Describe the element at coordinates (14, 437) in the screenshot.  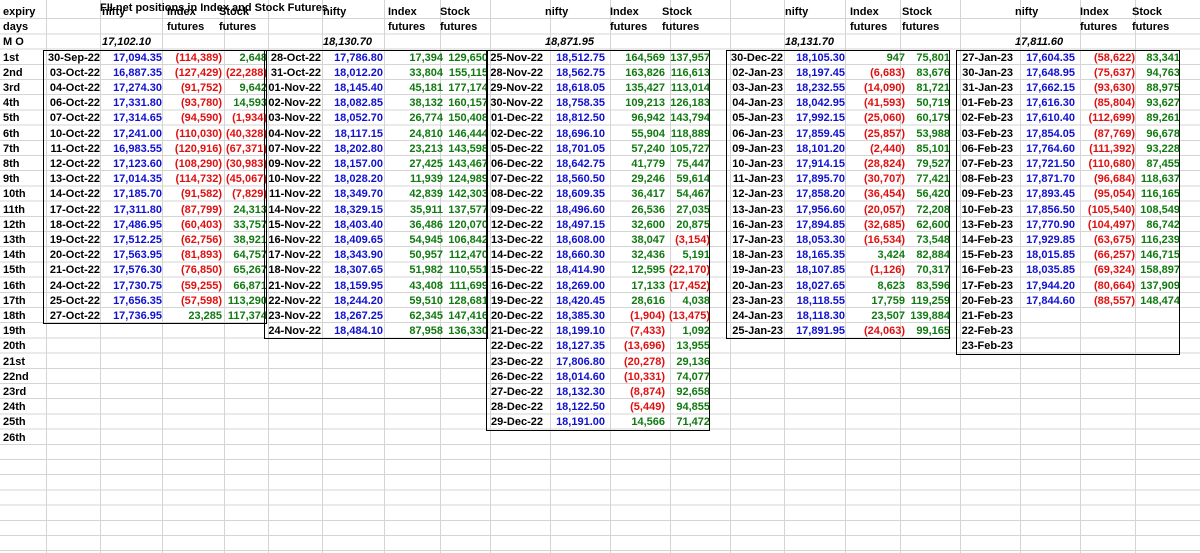
I see `day-label: 26th` at that location.